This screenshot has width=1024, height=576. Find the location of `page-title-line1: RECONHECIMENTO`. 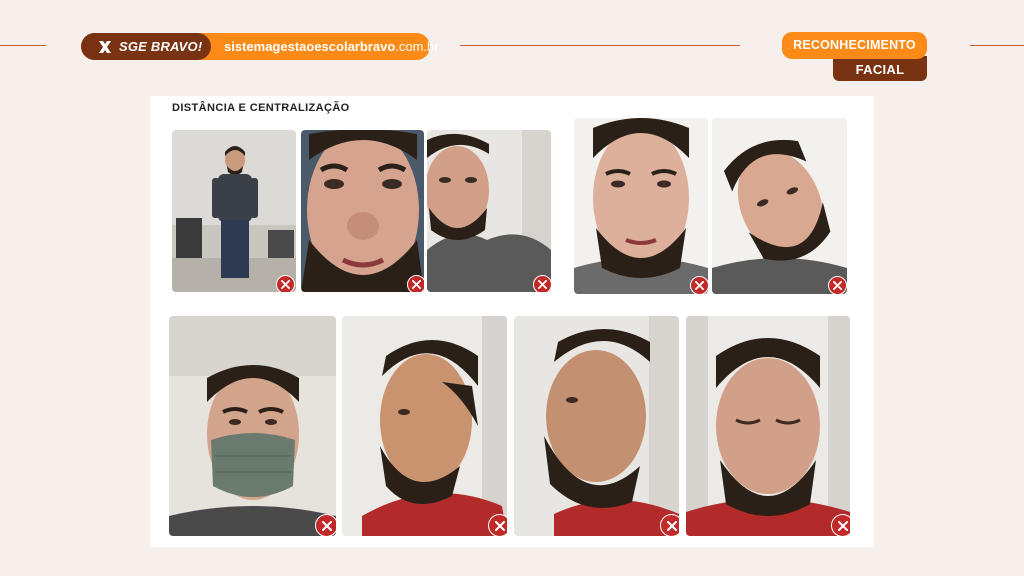

page-title-line1: RECONHECIMENTO is located at coordinates (854, 45).